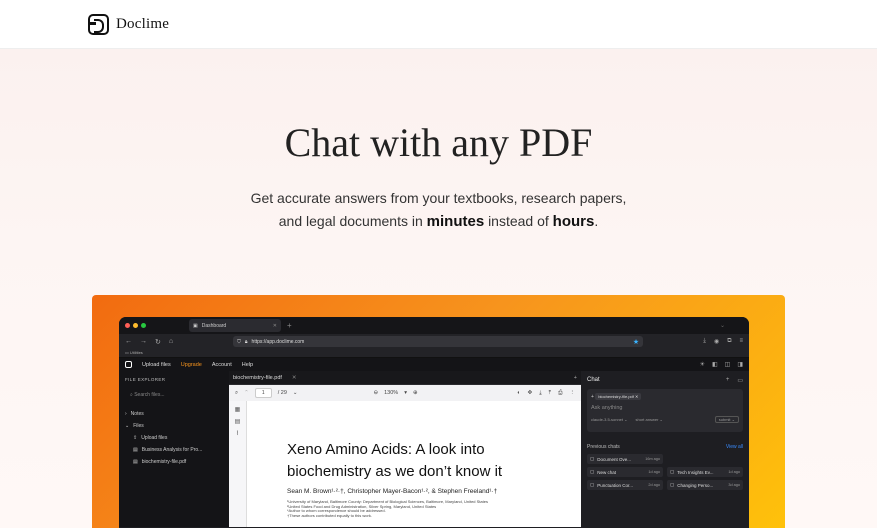 Image resolution: width=877 pixels, height=528 pixels. I want to click on attached-file-chip: biochemistry-file.pdf ✕, so click(618, 396).